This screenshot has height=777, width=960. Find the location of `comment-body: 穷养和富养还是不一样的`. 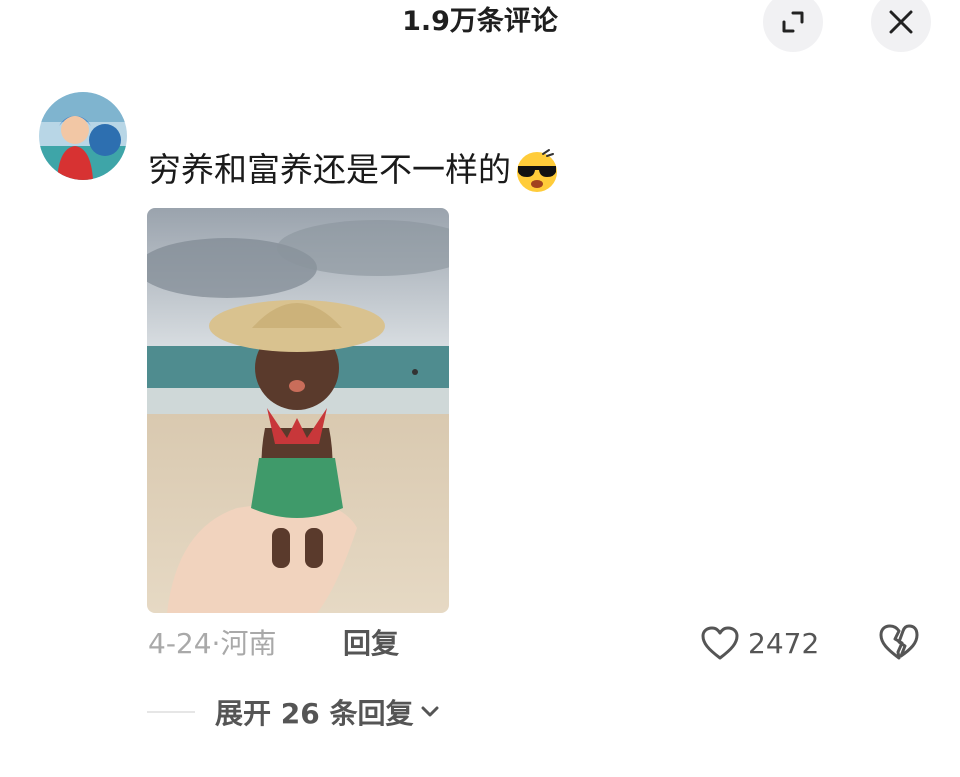

comment-body: 穷养和富养还是不一样的 is located at coordinates (329, 169).